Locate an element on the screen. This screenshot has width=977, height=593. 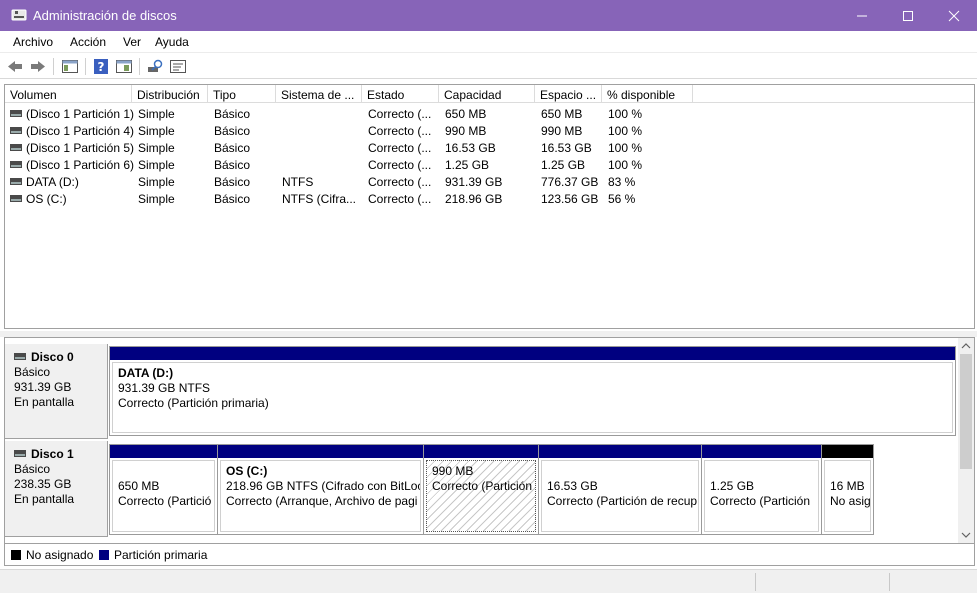
minimize-icon is located at coordinates (862, 16).